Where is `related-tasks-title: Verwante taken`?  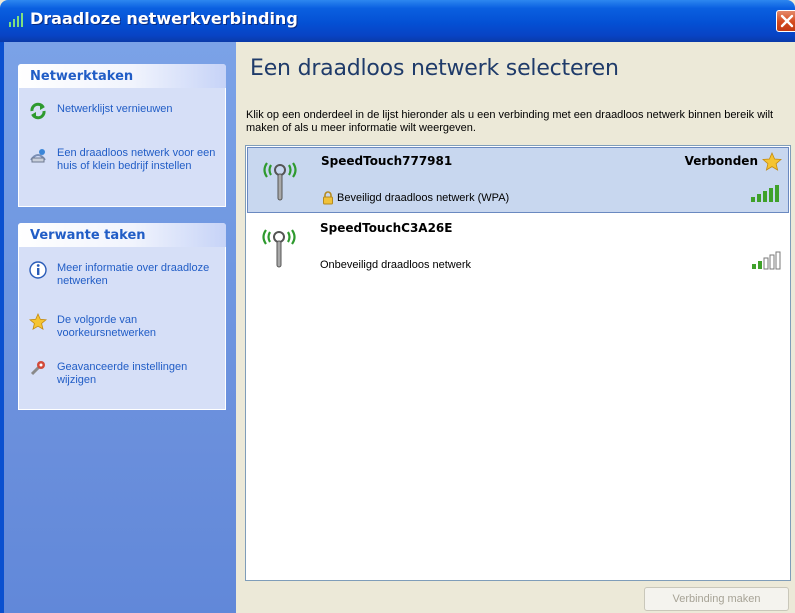
related-tasks-title: Verwante taken is located at coordinates (88, 235).